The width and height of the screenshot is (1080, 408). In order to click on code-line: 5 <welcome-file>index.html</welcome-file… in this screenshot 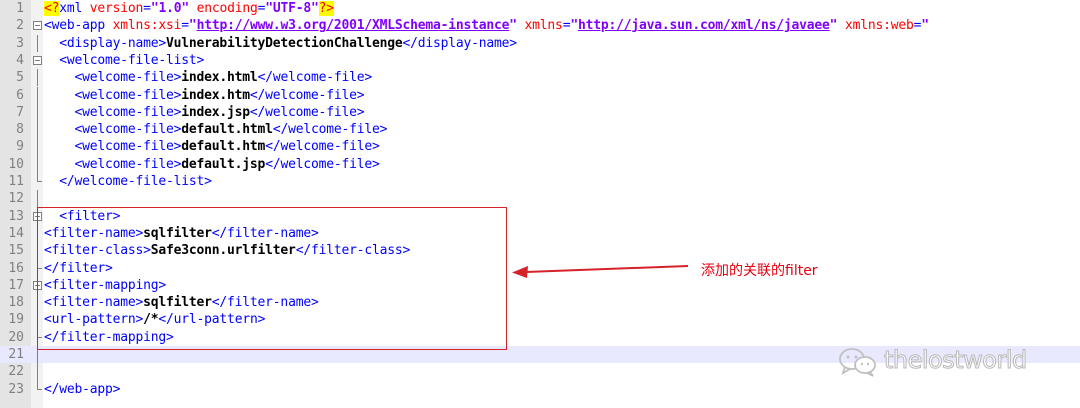, I will do `click(540, 78)`.